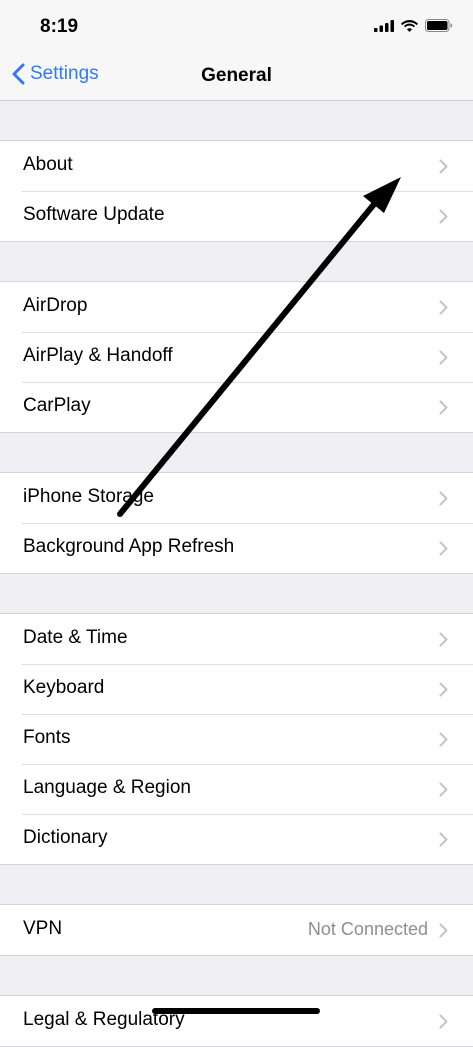 This screenshot has width=473, height=1047. What do you see at coordinates (439, 25) in the screenshot?
I see `battery-icon` at bounding box center [439, 25].